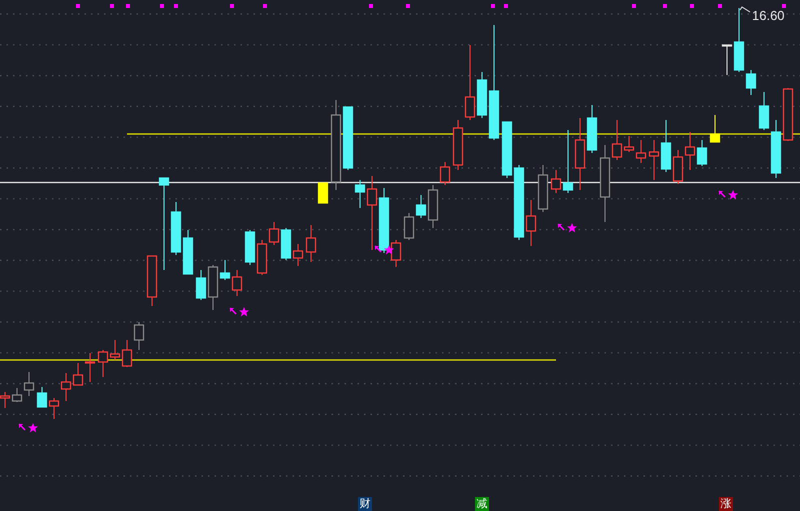  I want to click on event-badge: 涨, so click(726, 504).